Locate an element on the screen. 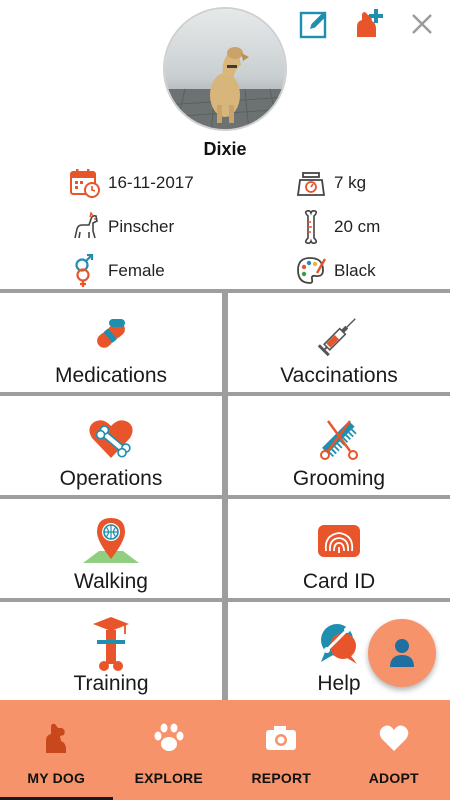  heart-bone-icon is located at coordinates (111, 438).